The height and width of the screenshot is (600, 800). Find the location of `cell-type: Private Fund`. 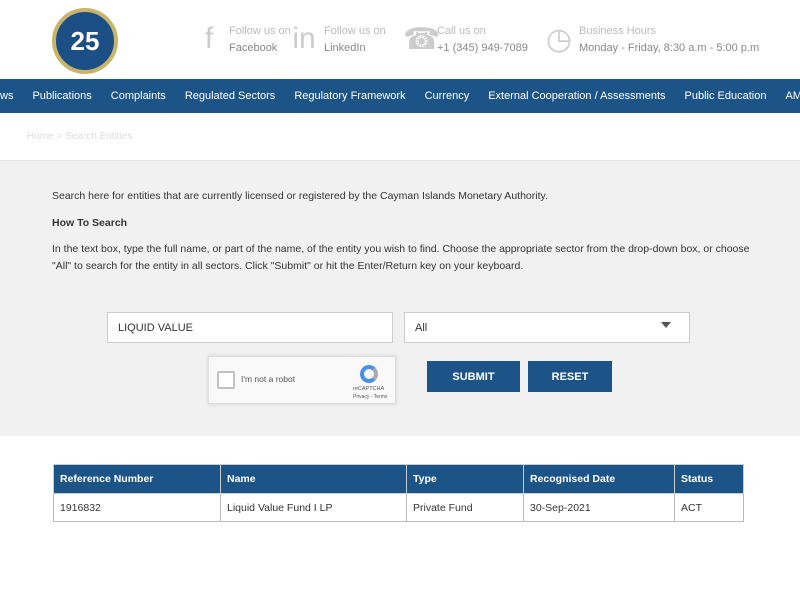

cell-type: Private Fund is located at coordinates (465, 507).